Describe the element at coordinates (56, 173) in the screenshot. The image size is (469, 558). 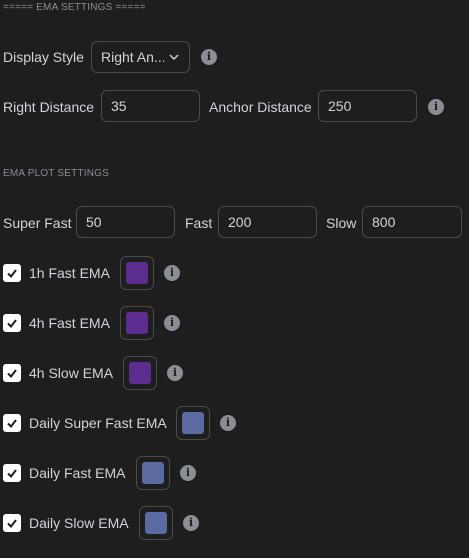
I see `ema-plot-settings-header: EMA PLOT SETTINGS` at that location.